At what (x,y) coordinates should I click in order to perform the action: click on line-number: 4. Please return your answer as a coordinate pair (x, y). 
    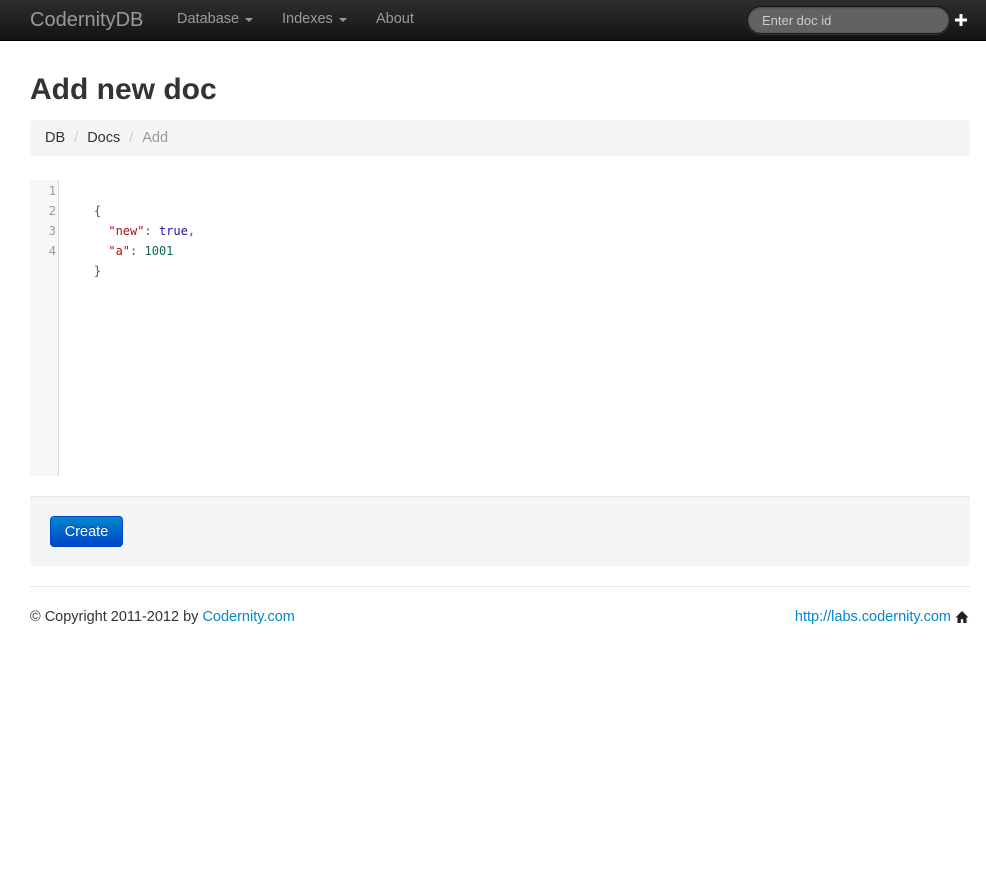
    Looking at the image, I should click on (52, 251).